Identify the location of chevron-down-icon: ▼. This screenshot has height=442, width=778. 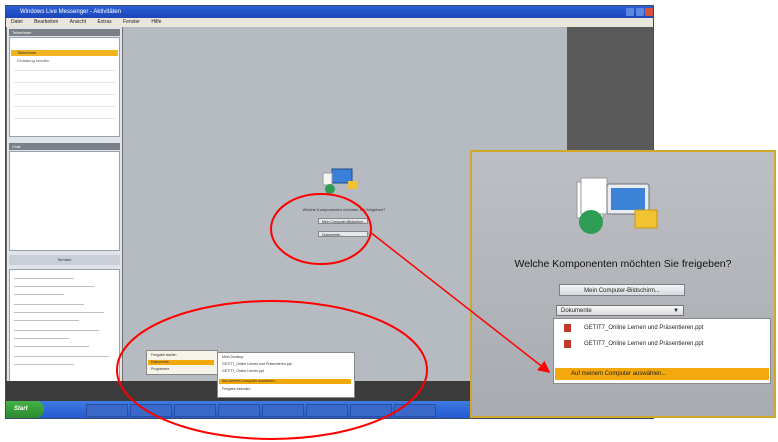
(676, 311).